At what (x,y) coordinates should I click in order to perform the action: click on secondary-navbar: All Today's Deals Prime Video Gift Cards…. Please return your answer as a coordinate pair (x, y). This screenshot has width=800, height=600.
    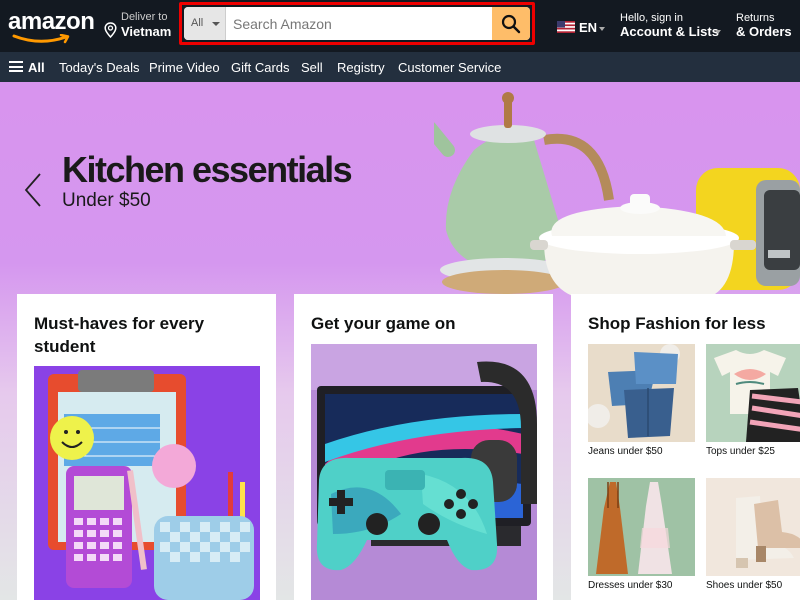
    Looking at the image, I should click on (400, 67).